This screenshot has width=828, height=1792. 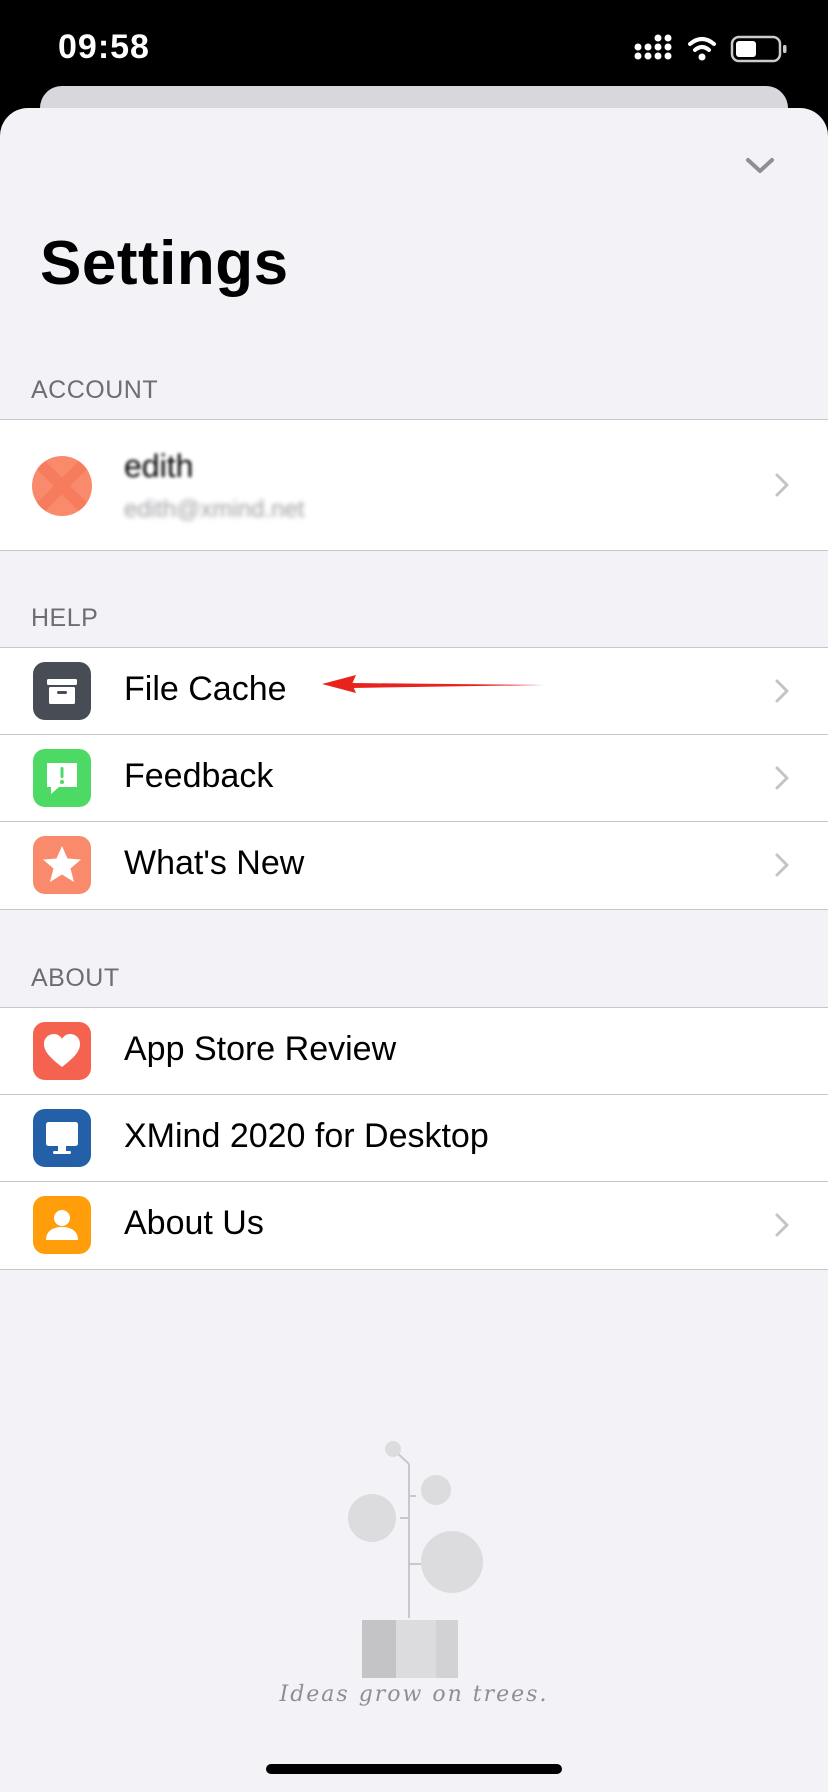 What do you see at coordinates (62, 1225) in the screenshot?
I see `person-icon` at bounding box center [62, 1225].